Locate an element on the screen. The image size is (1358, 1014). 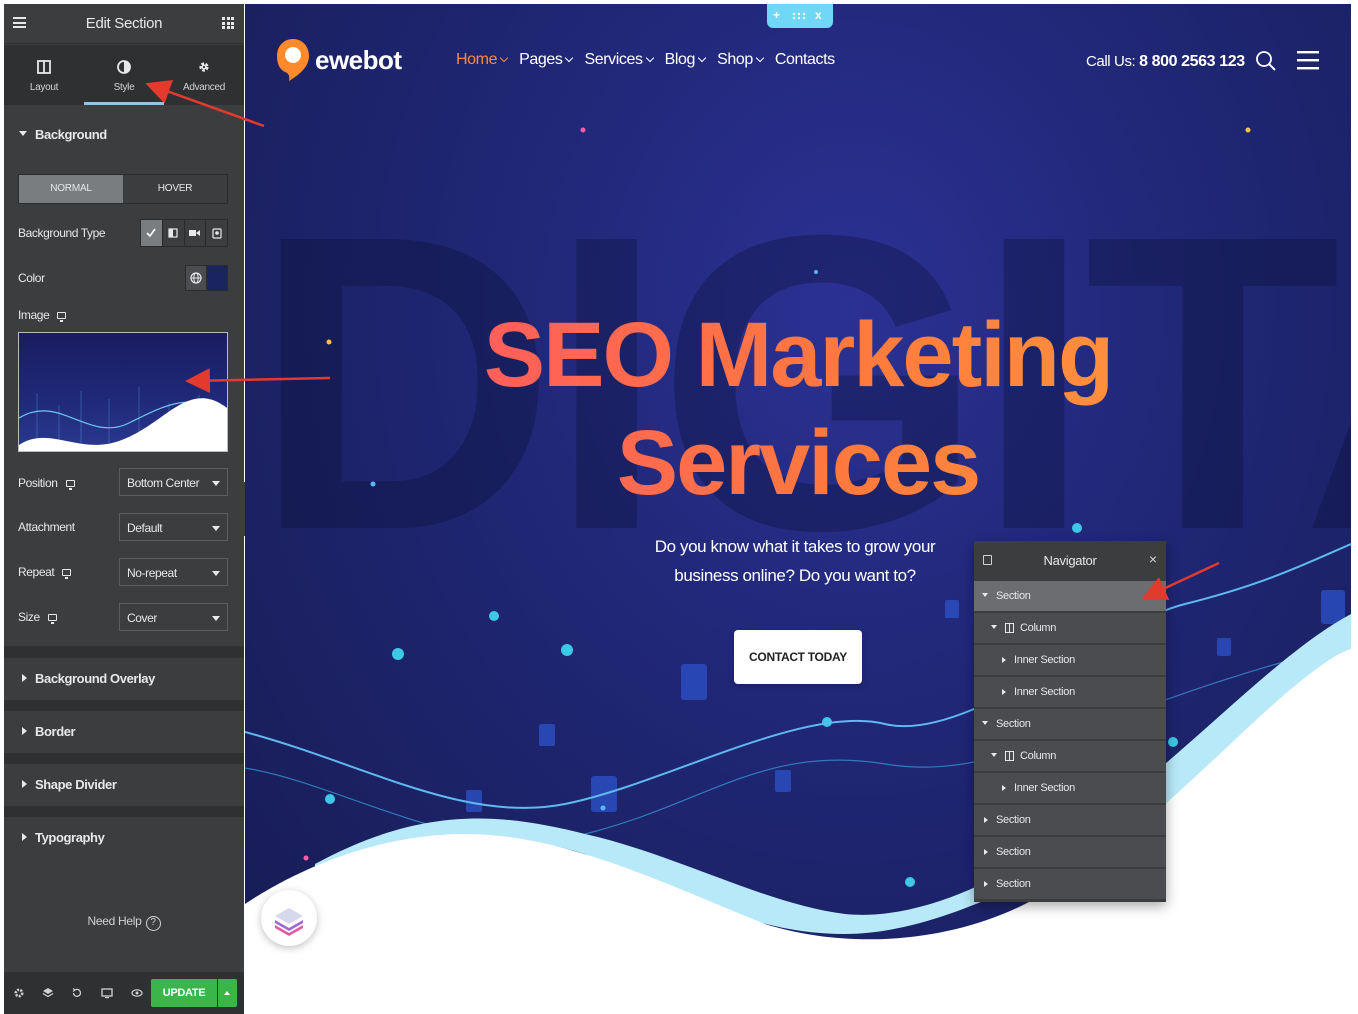
position-select: Bottom Center is located at coordinates (173, 482).